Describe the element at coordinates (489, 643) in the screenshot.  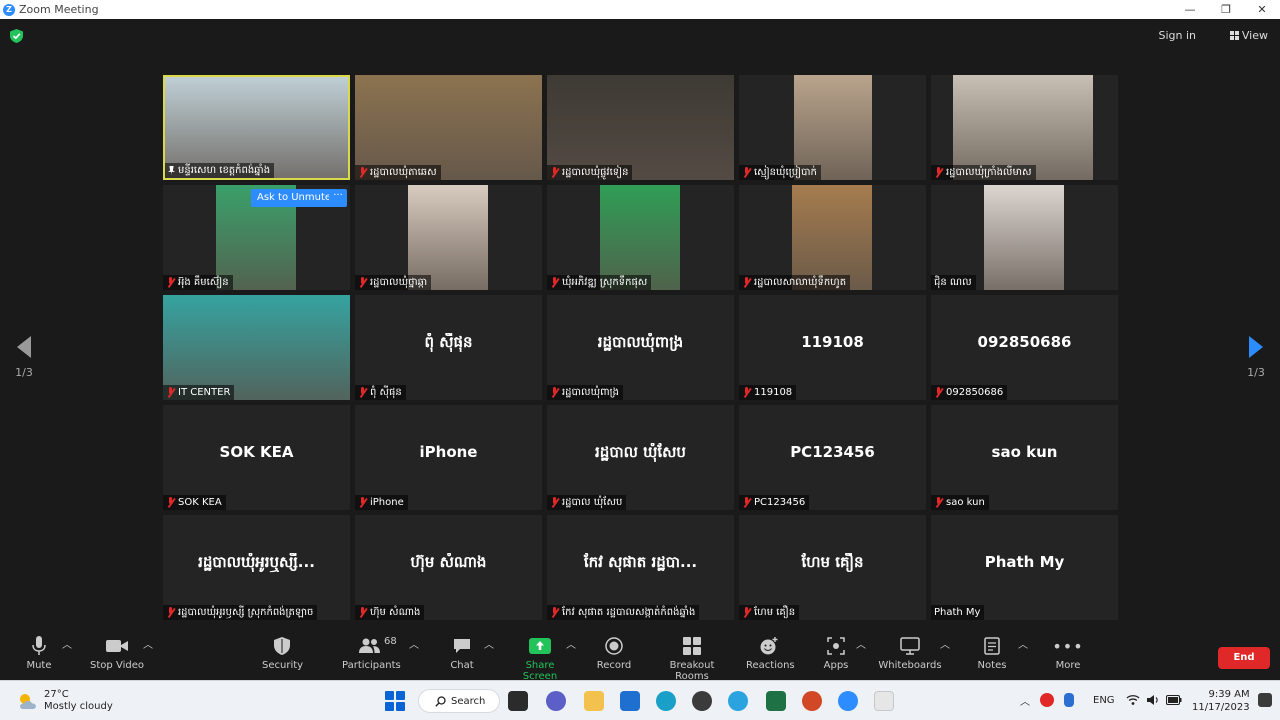
I see `chat-options-caret: ︿` at that location.